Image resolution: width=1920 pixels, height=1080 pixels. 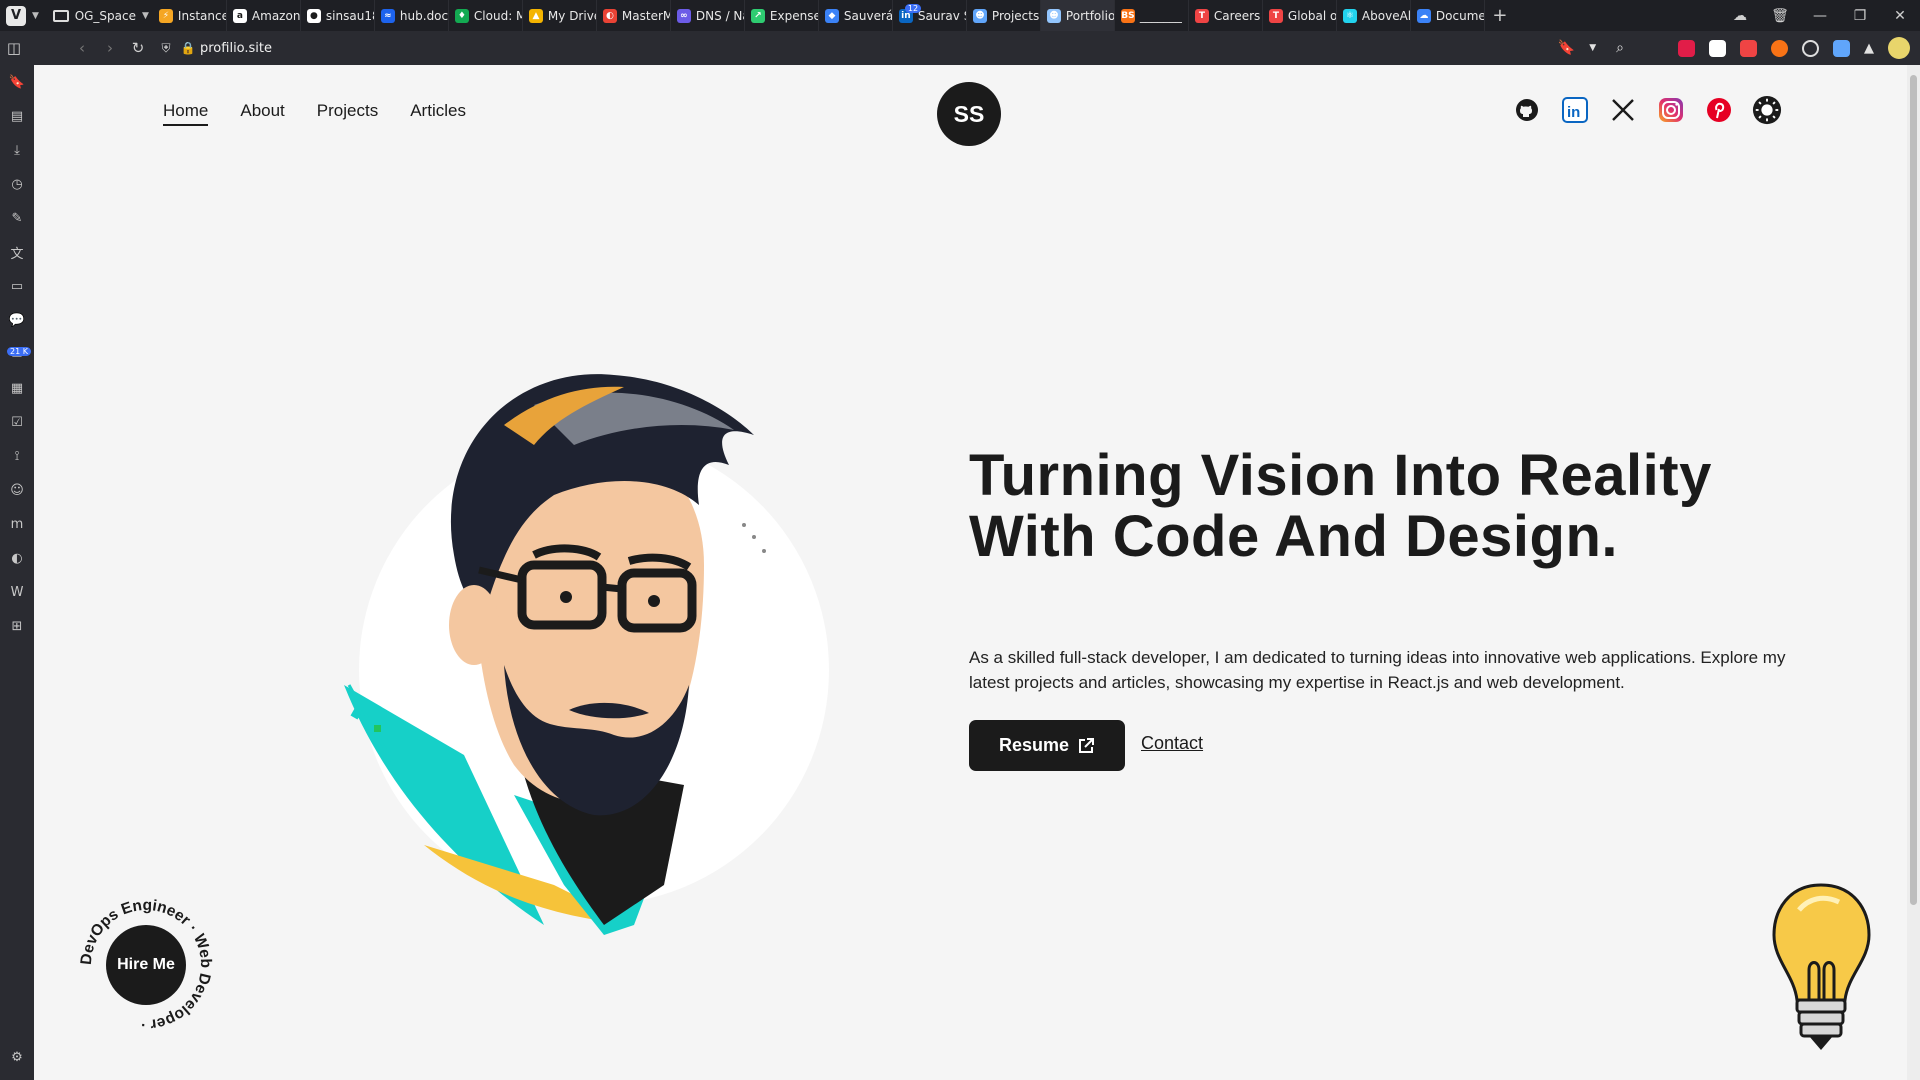 What do you see at coordinates (1671, 110) in the screenshot?
I see `instagram-icon` at bounding box center [1671, 110].